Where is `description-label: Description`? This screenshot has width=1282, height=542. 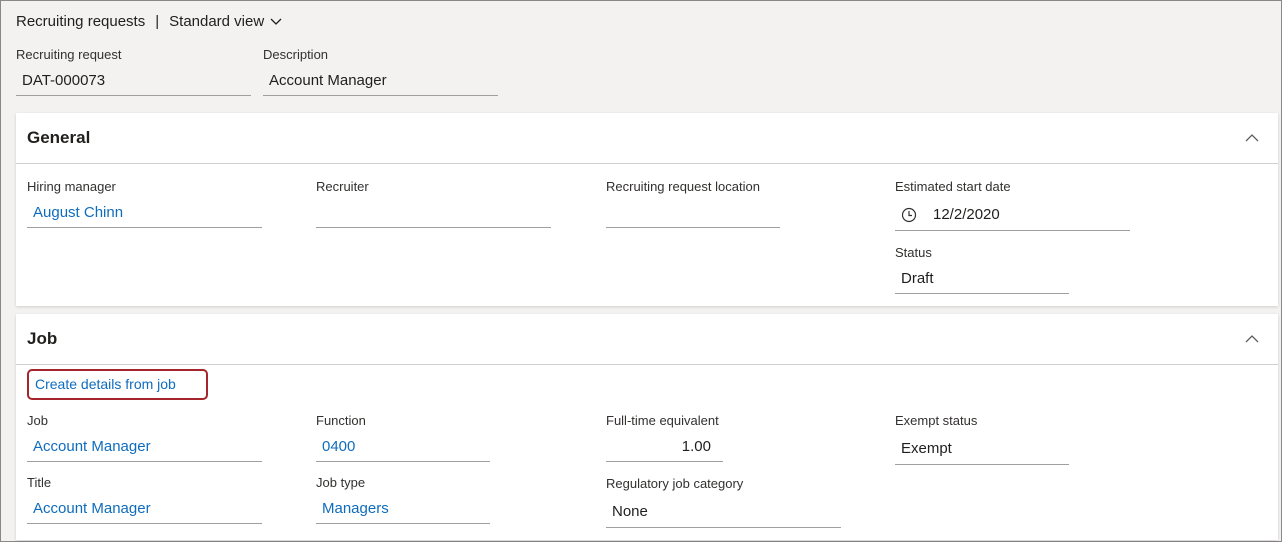
description-label: Description is located at coordinates (296, 54).